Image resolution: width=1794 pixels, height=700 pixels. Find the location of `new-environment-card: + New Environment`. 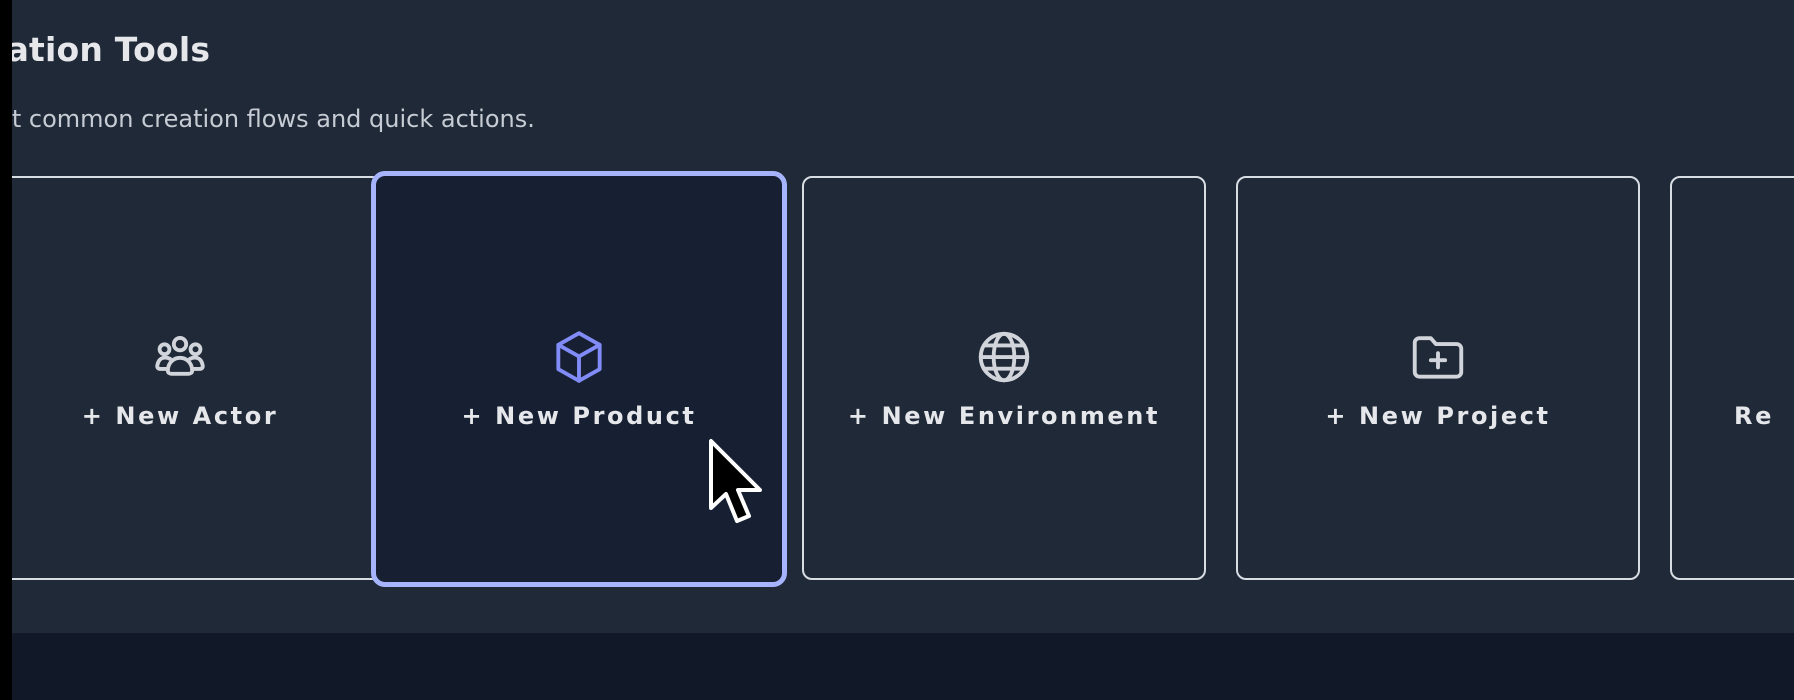

new-environment-card: + New Environment is located at coordinates (1004, 378).